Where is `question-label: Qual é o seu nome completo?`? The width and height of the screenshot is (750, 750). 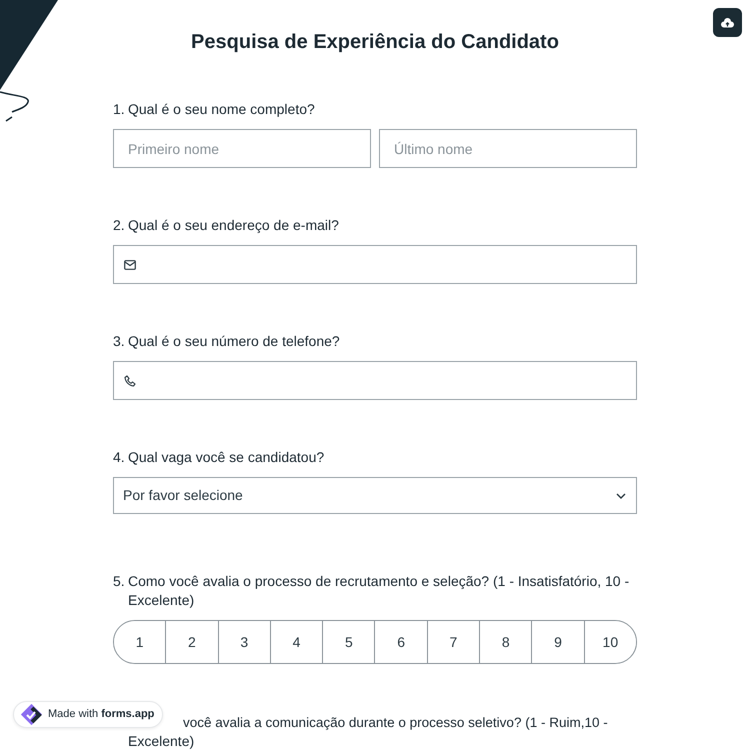
question-label: Qual é o seu nome completo? is located at coordinates (221, 109).